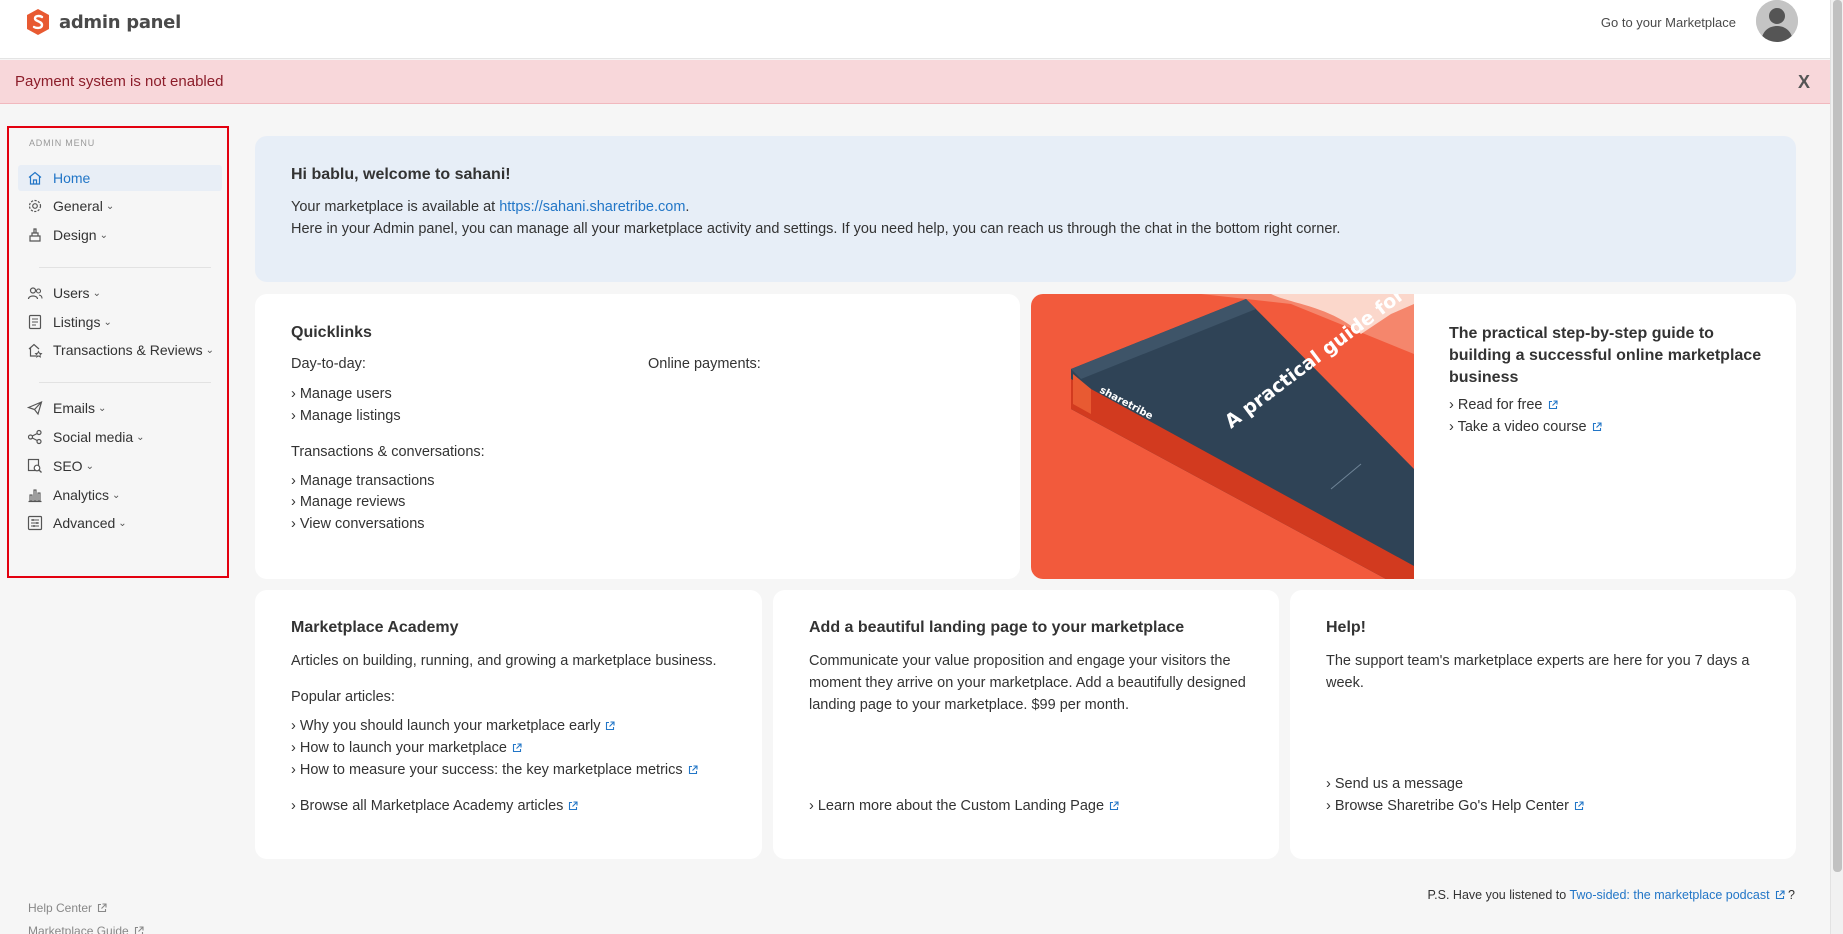 This screenshot has height=934, width=1843. Describe the element at coordinates (346, 416) in the screenshot. I see `manage-listings-link: › Manage listings` at that location.